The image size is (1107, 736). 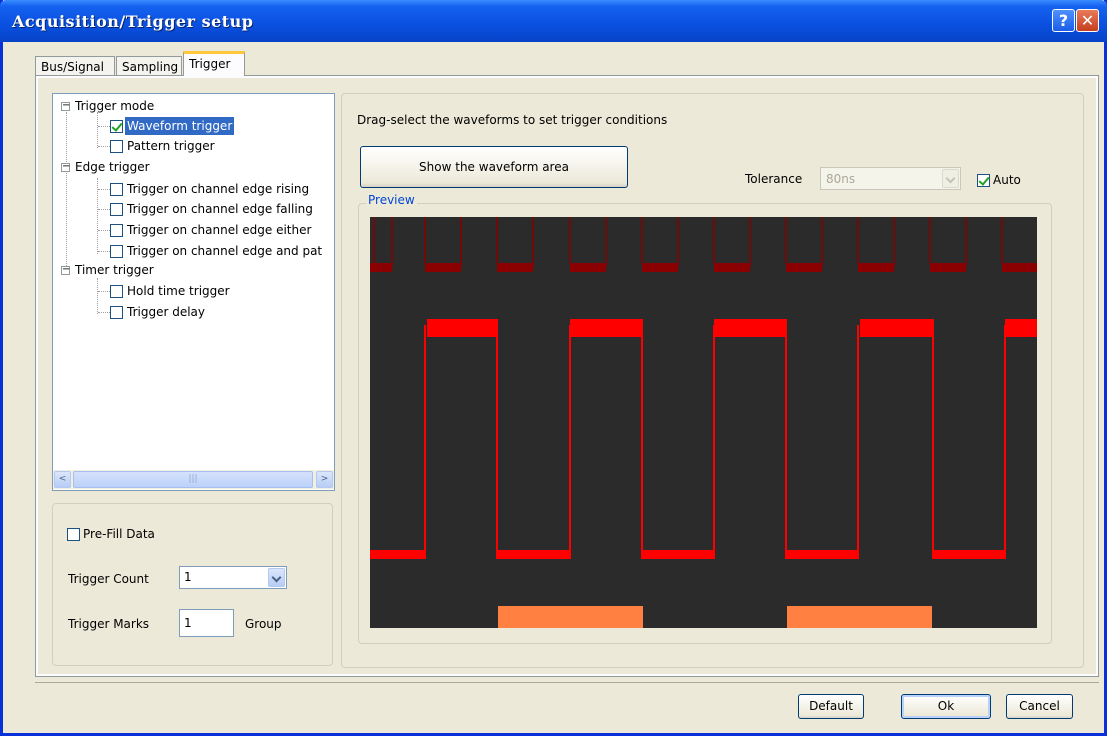 I want to click on tree-item-label: Waveform trigger, so click(x=180, y=126).